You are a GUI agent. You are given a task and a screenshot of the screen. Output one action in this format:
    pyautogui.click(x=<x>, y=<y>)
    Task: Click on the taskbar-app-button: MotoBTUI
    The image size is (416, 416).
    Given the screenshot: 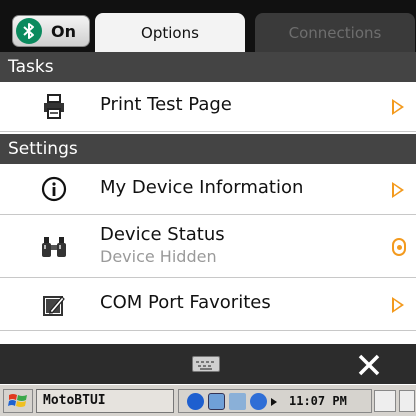 What is the action you would take?
    pyautogui.click(x=105, y=401)
    